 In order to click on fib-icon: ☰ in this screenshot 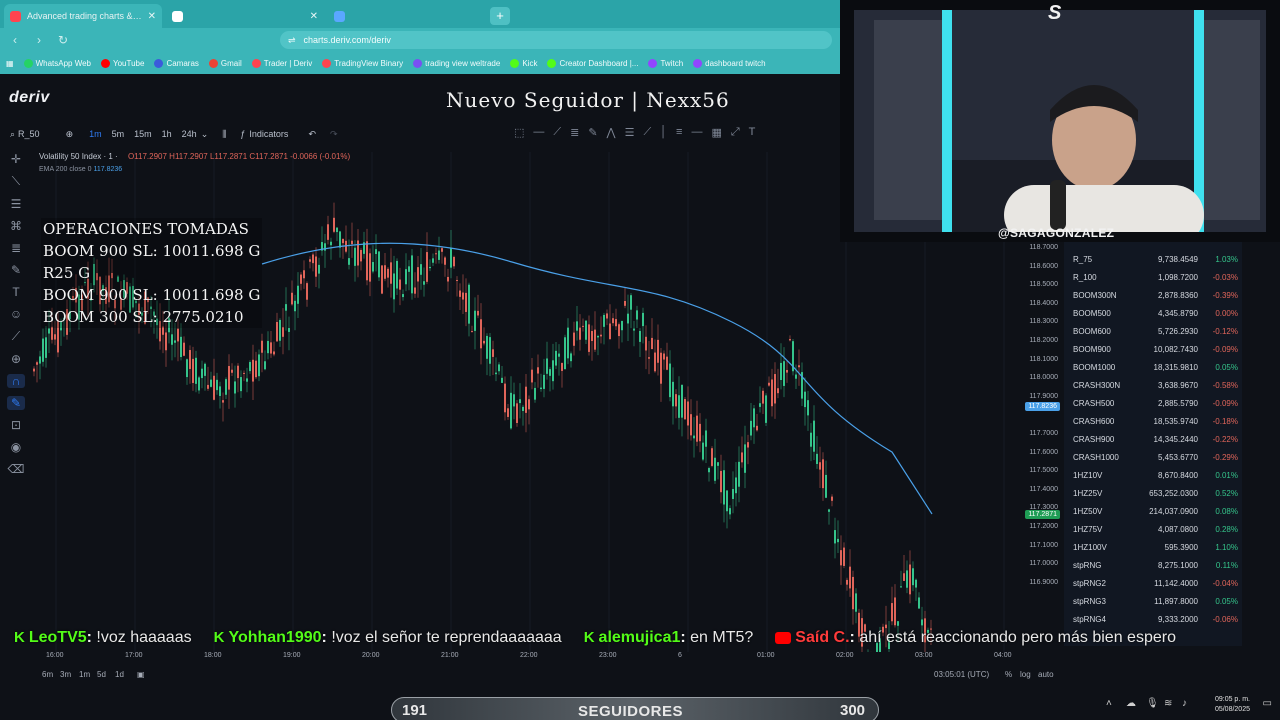, I will do `click(630, 132)`.